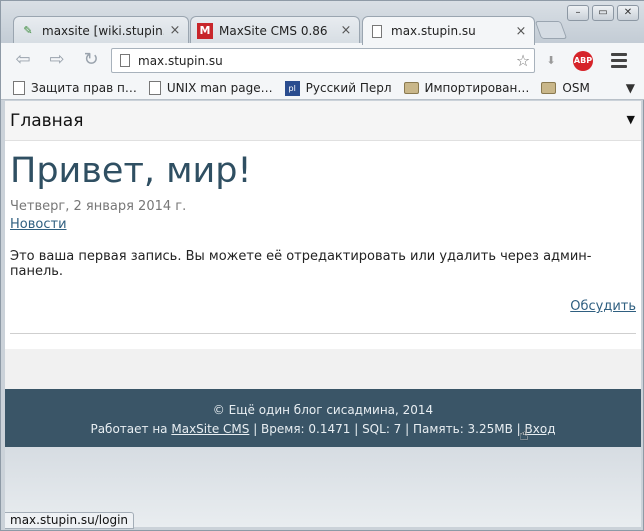 This screenshot has width=644, height=531. I want to click on browser-toolbar: ⇦ ⇨ ↻ max.stupin.su ☆ ⬇ ABP, so click(322, 60).